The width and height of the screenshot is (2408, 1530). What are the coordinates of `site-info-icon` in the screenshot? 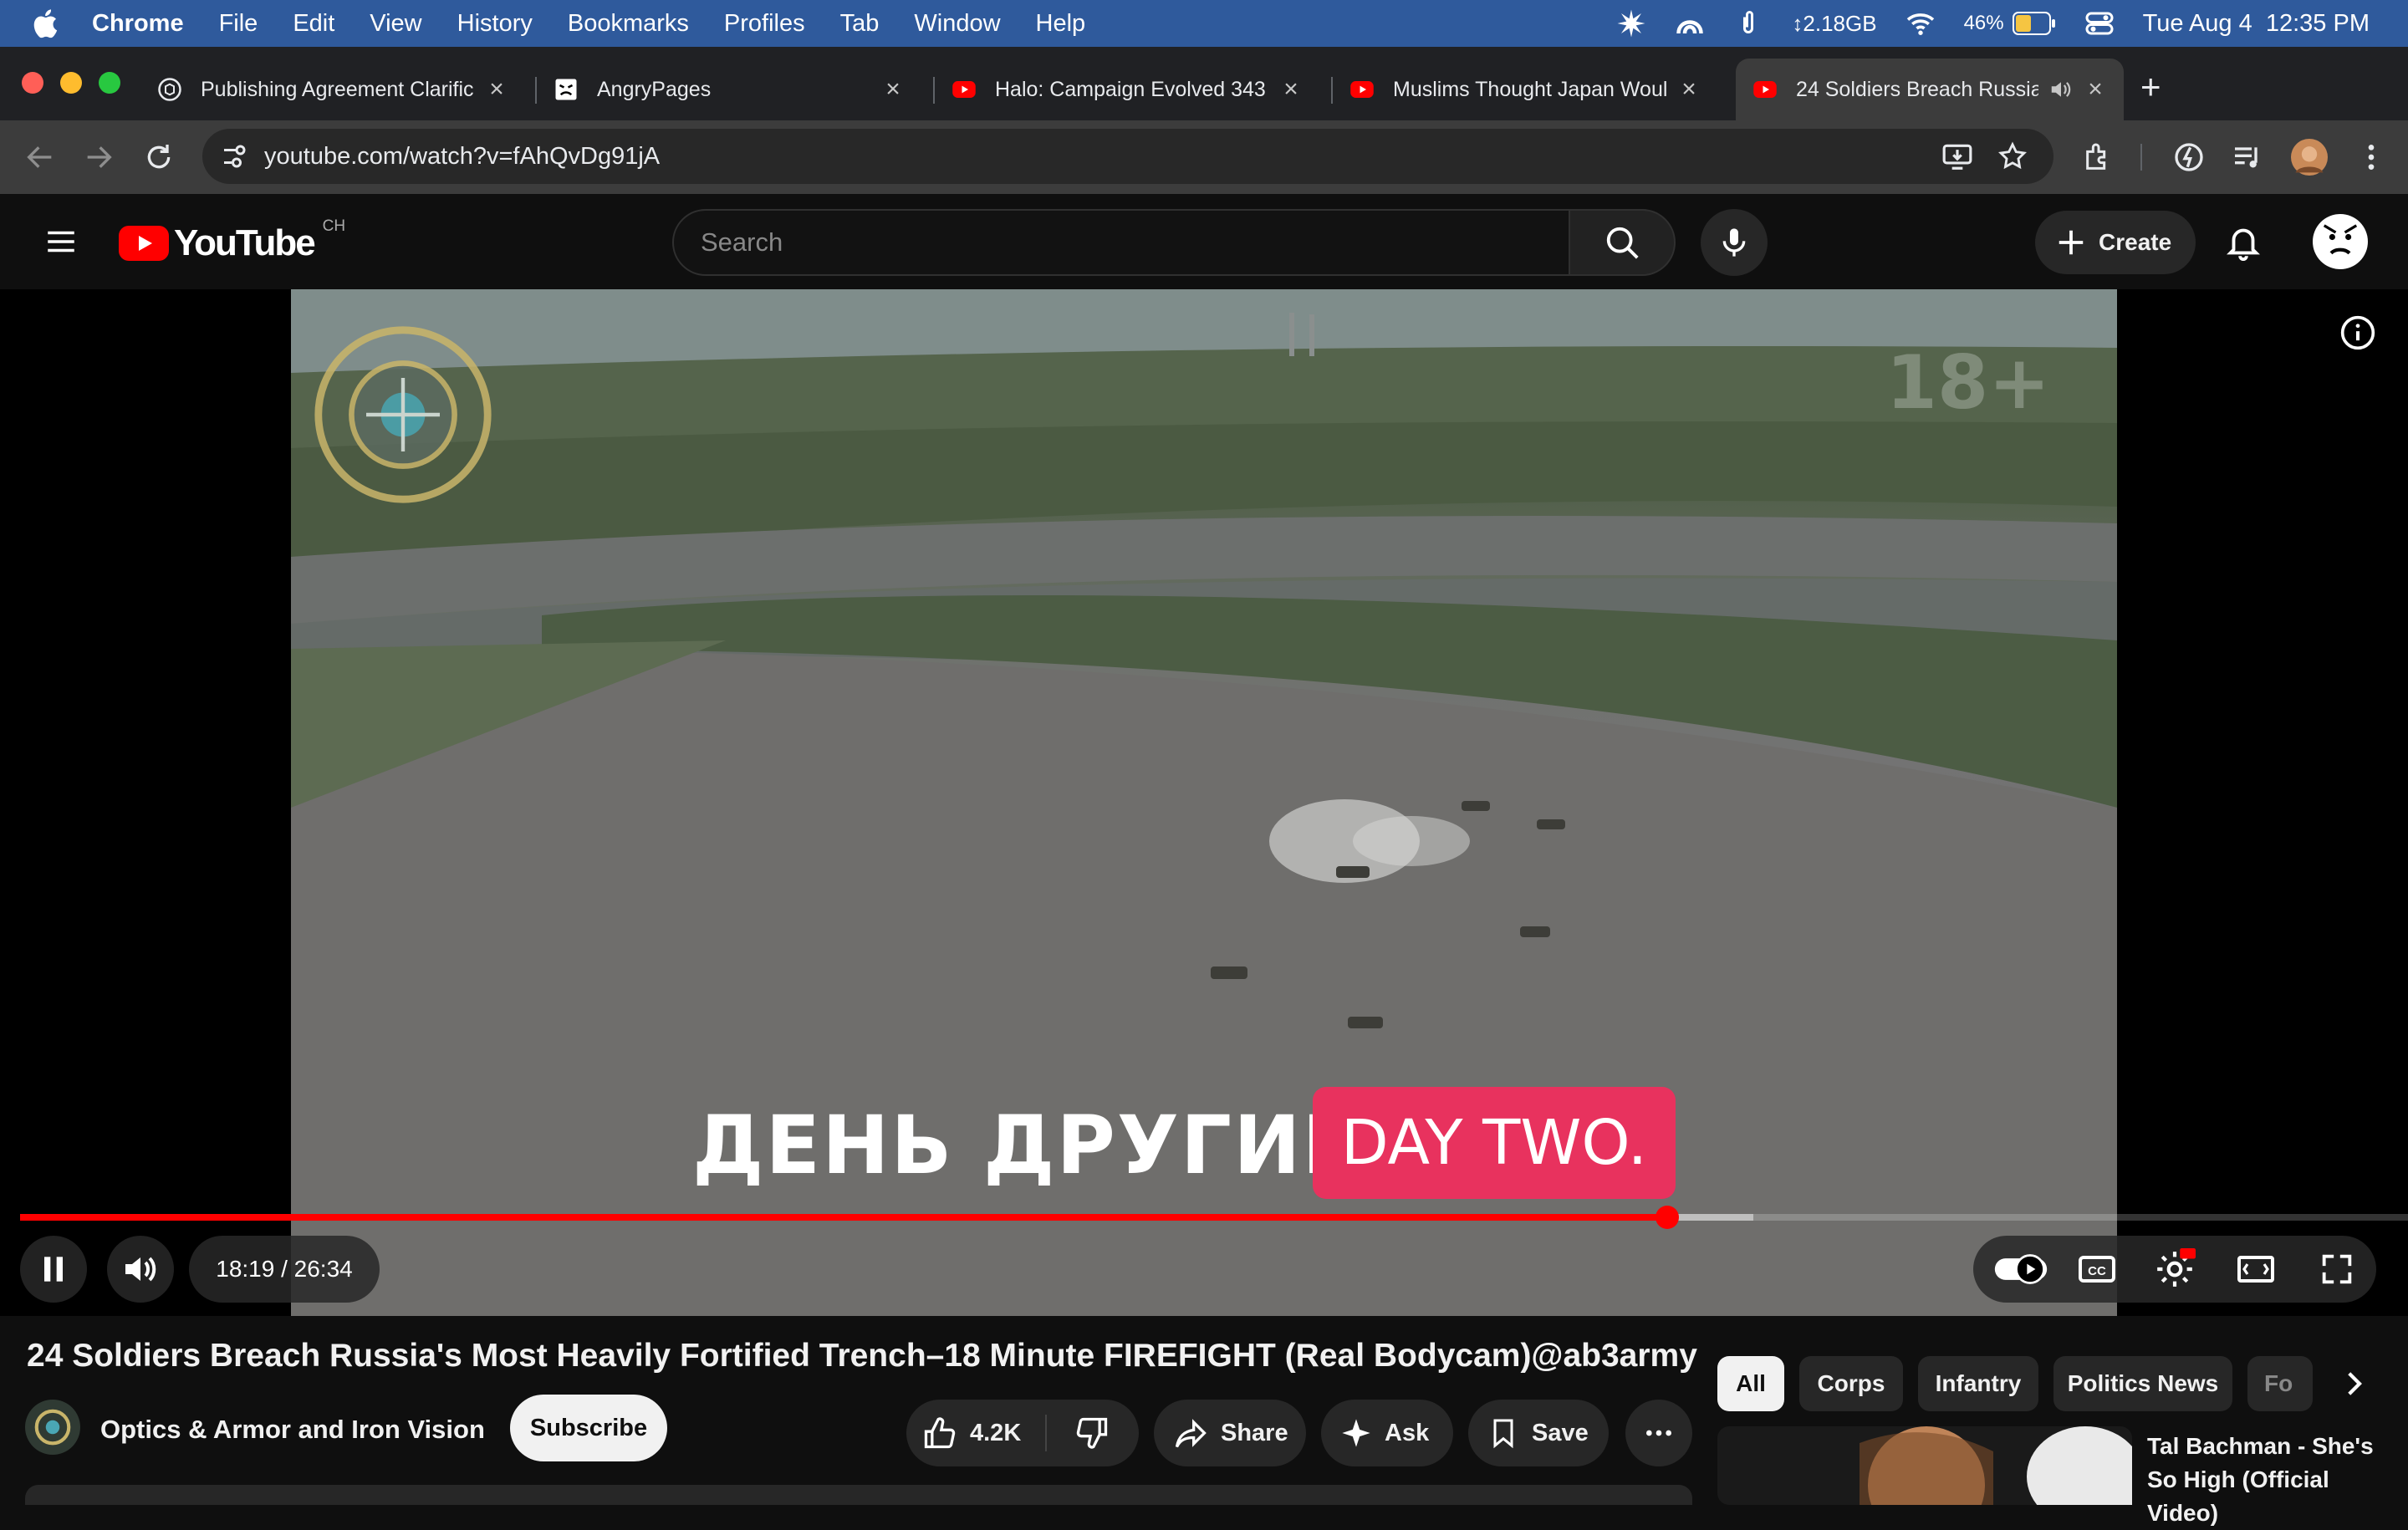 It's located at (234, 156).